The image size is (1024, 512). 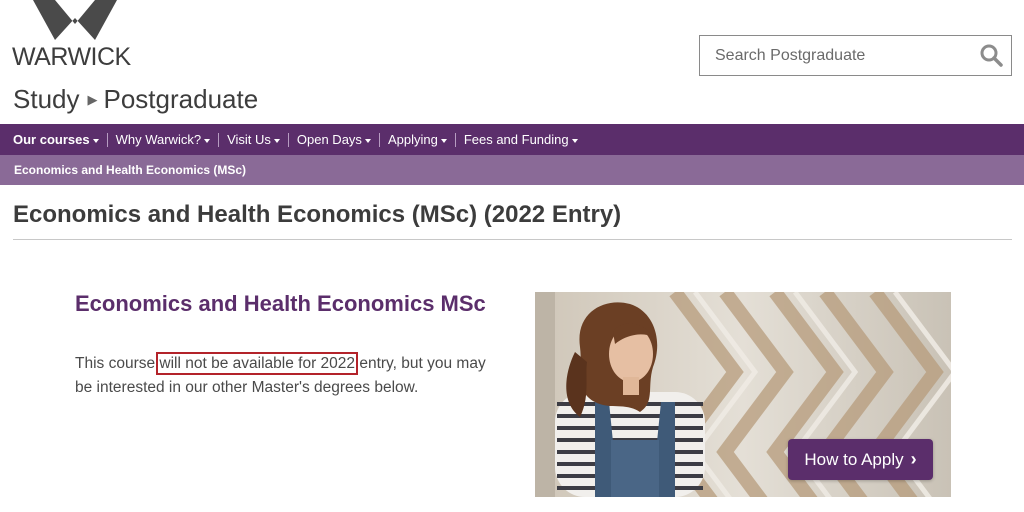 What do you see at coordinates (51, 139) in the screenshot?
I see `nav-label: Our courses` at bounding box center [51, 139].